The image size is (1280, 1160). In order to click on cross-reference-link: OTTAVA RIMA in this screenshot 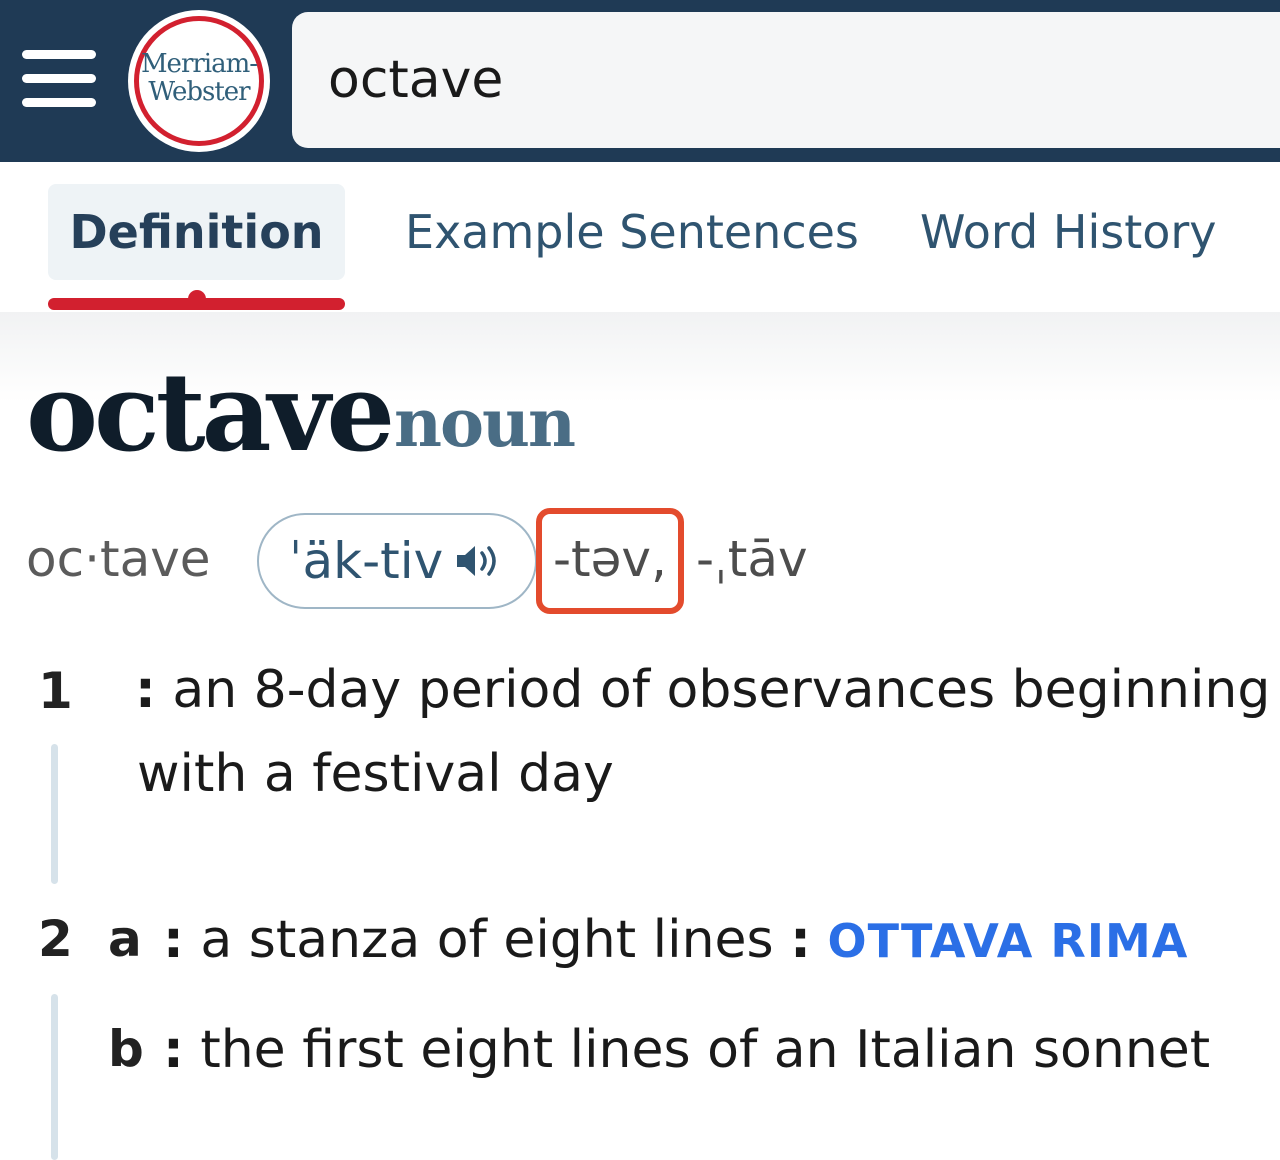, I will do `click(1007, 941)`.